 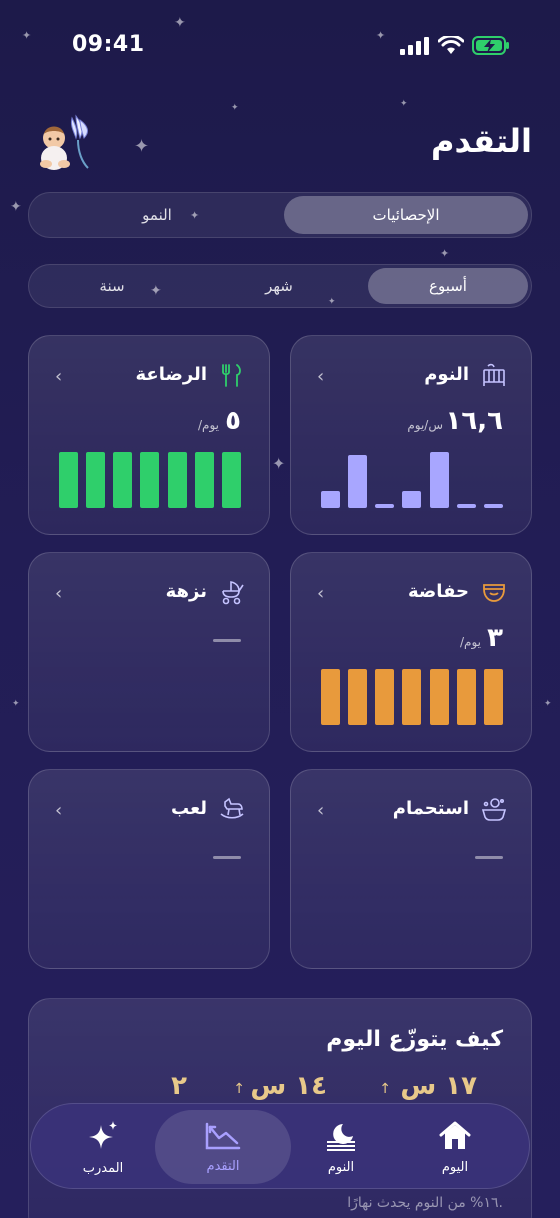 I want to click on tab-coach: المدرب, so click(x=103, y=1147).